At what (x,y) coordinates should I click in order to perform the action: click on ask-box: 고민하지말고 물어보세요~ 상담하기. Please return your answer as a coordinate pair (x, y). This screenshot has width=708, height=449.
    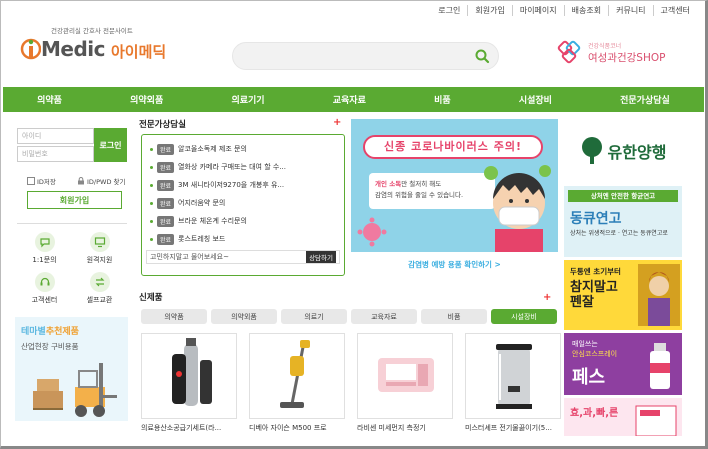
    Looking at the image, I should click on (243, 257).